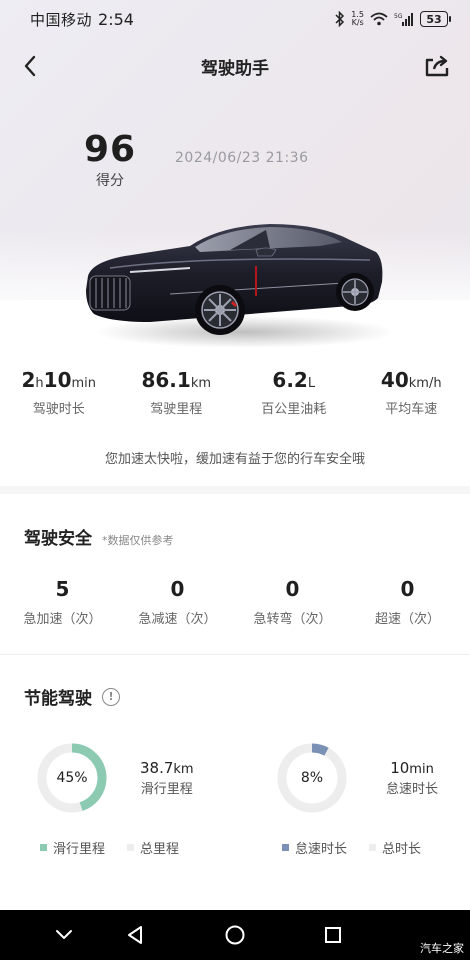 The height and width of the screenshot is (960, 470). Describe the element at coordinates (201, 383) in the screenshot. I see `stat-unit: km` at that location.